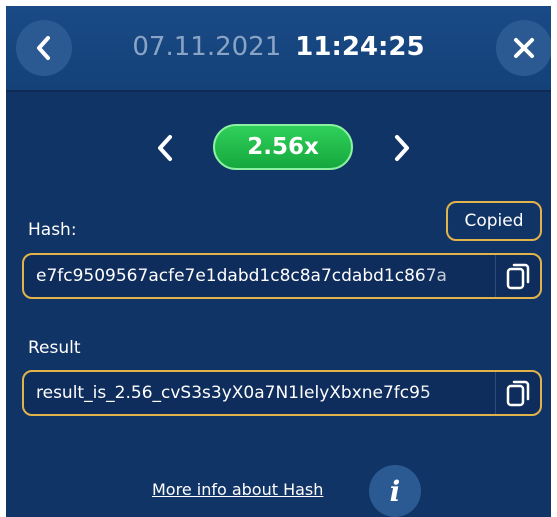 This screenshot has width=557, height=517. Describe the element at coordinates (283, 147) in the screenshot. I see `multiplier-badge: 2.56x` at that location.